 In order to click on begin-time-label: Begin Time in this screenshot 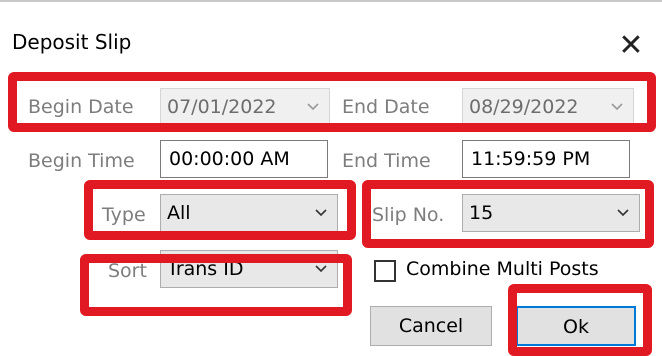, I will do `click(81, 161)`.